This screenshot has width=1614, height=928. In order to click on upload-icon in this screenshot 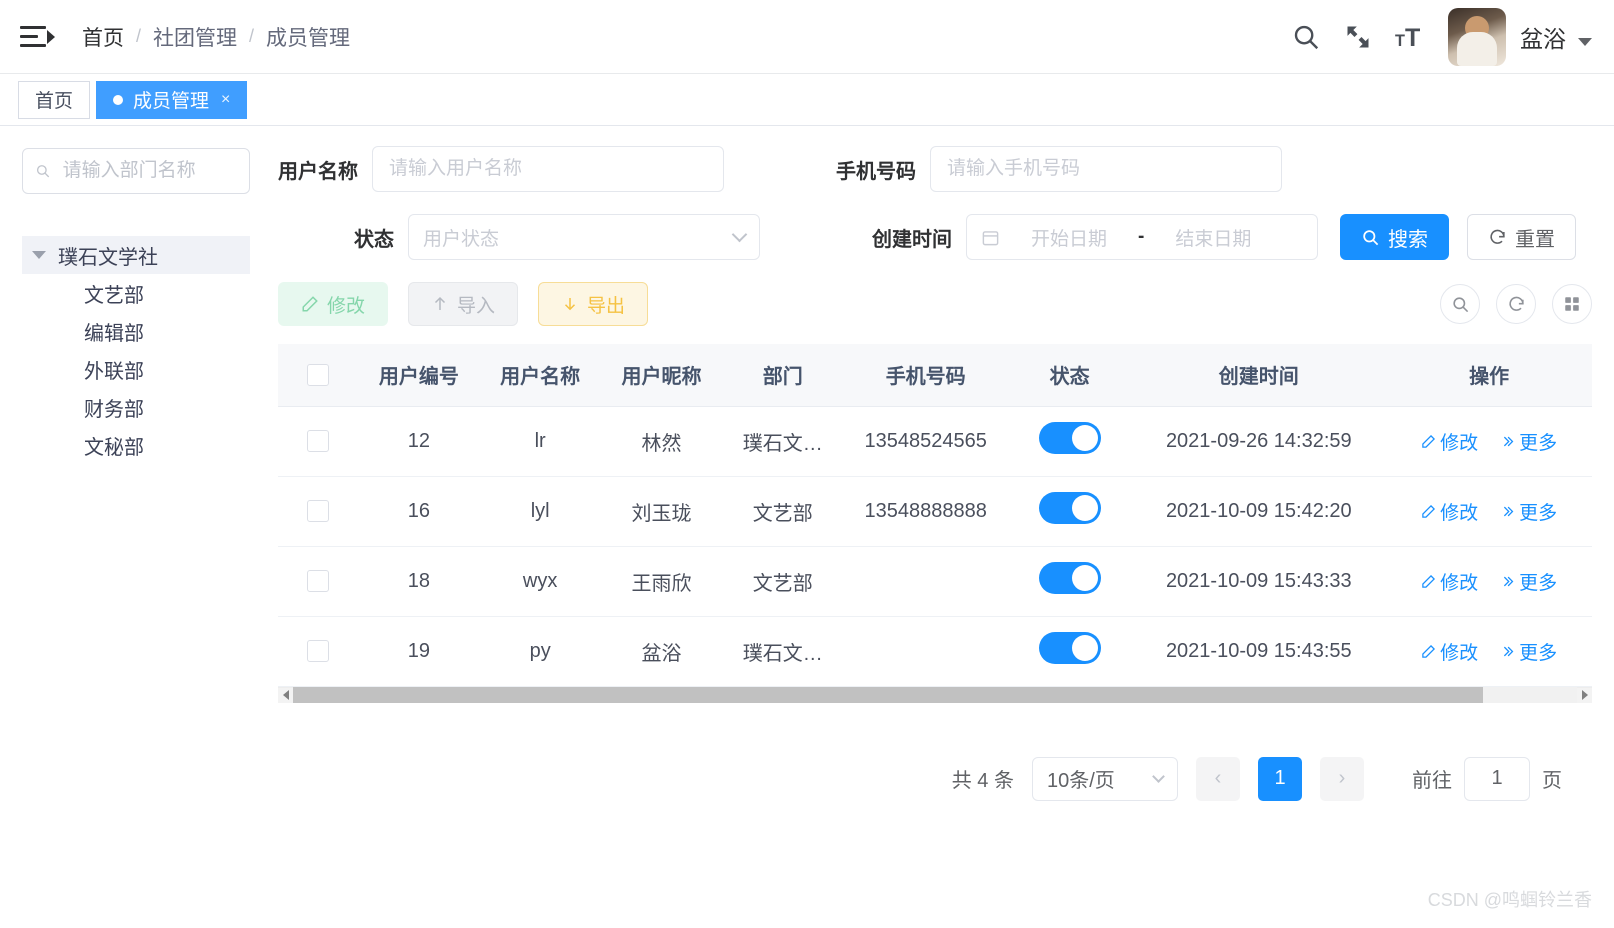, I will do `click(440, 303)`.